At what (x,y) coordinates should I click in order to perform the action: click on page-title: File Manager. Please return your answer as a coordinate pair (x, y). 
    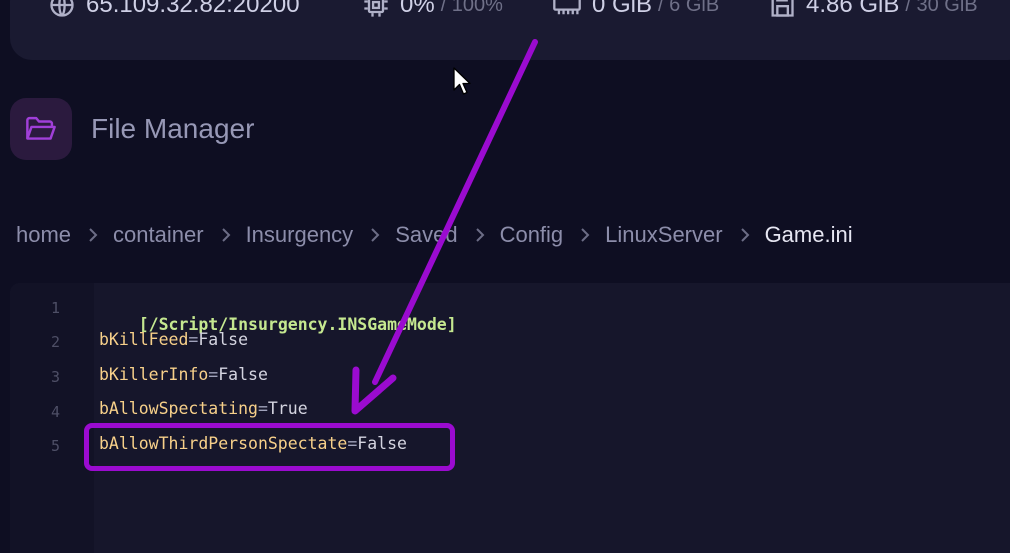
    Looking at the image, I should click on (172, 129).